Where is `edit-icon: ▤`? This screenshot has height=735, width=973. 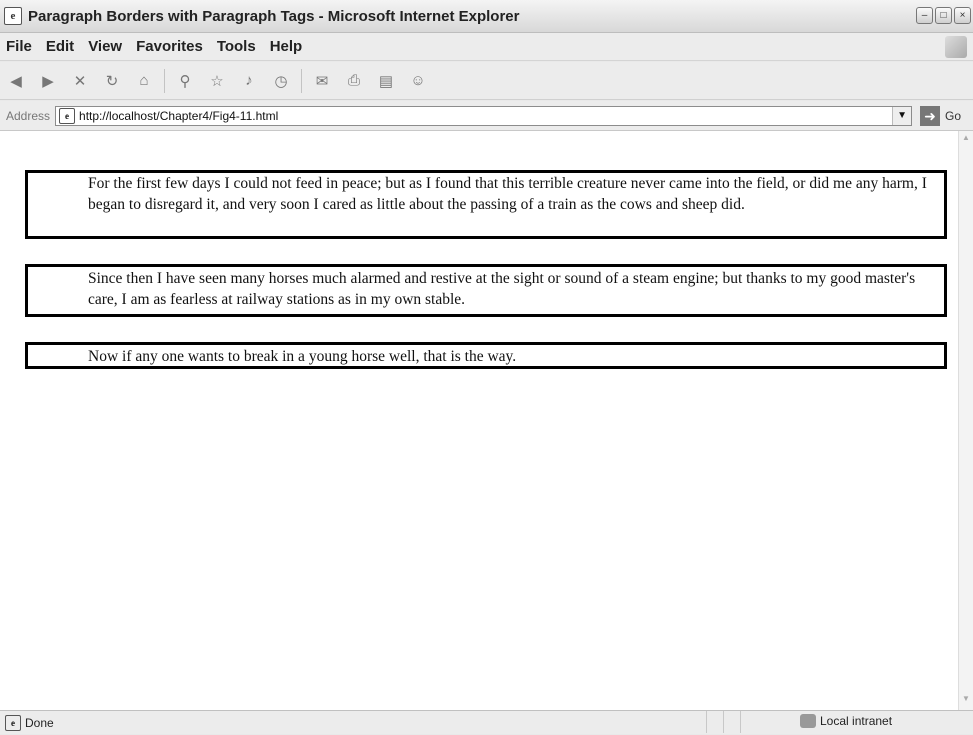
edit-icon: ▤ is located at coordinates (386, 81).